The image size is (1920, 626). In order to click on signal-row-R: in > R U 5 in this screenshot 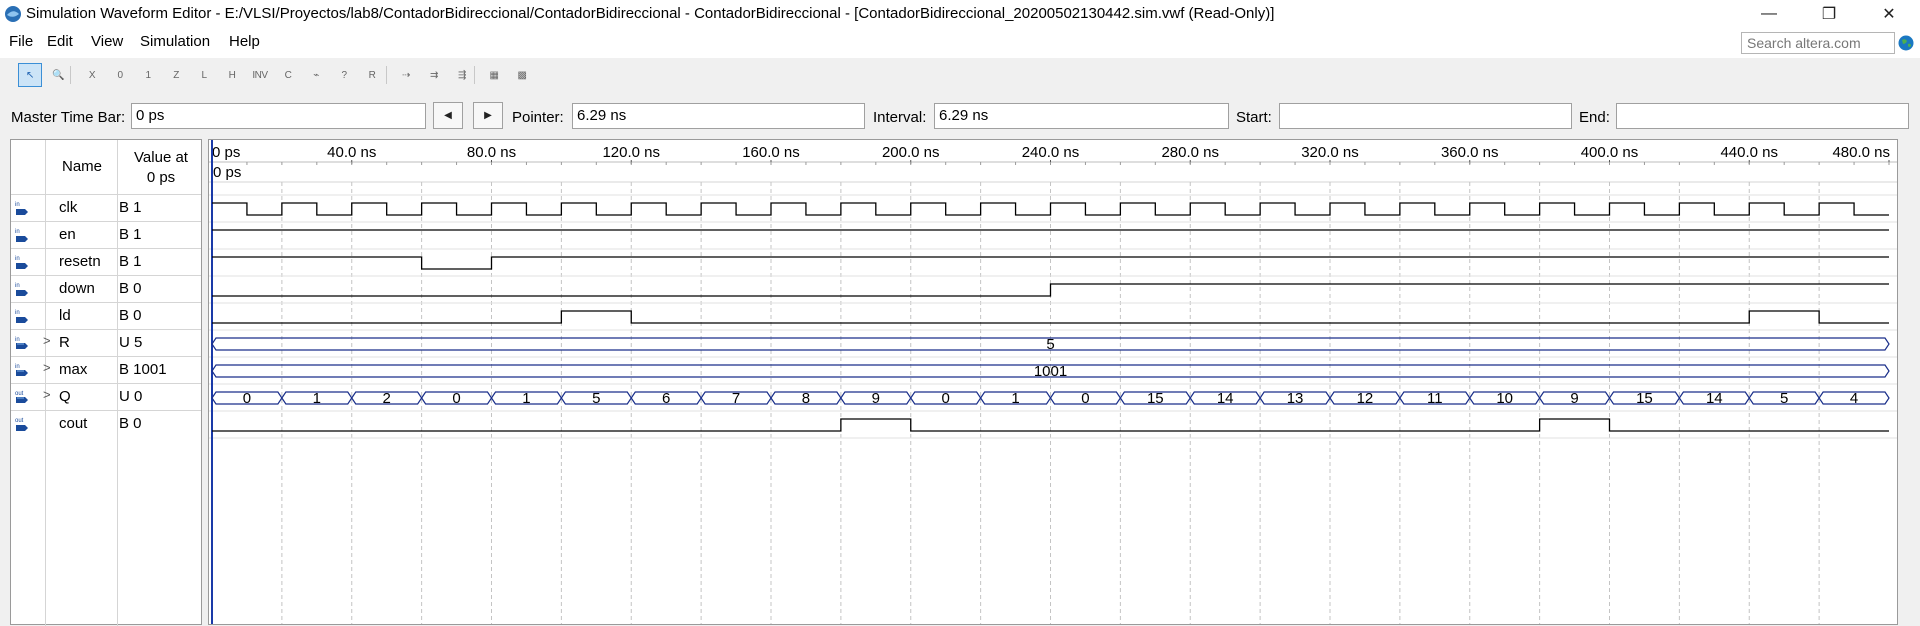, I will do `click(106, 342)`.